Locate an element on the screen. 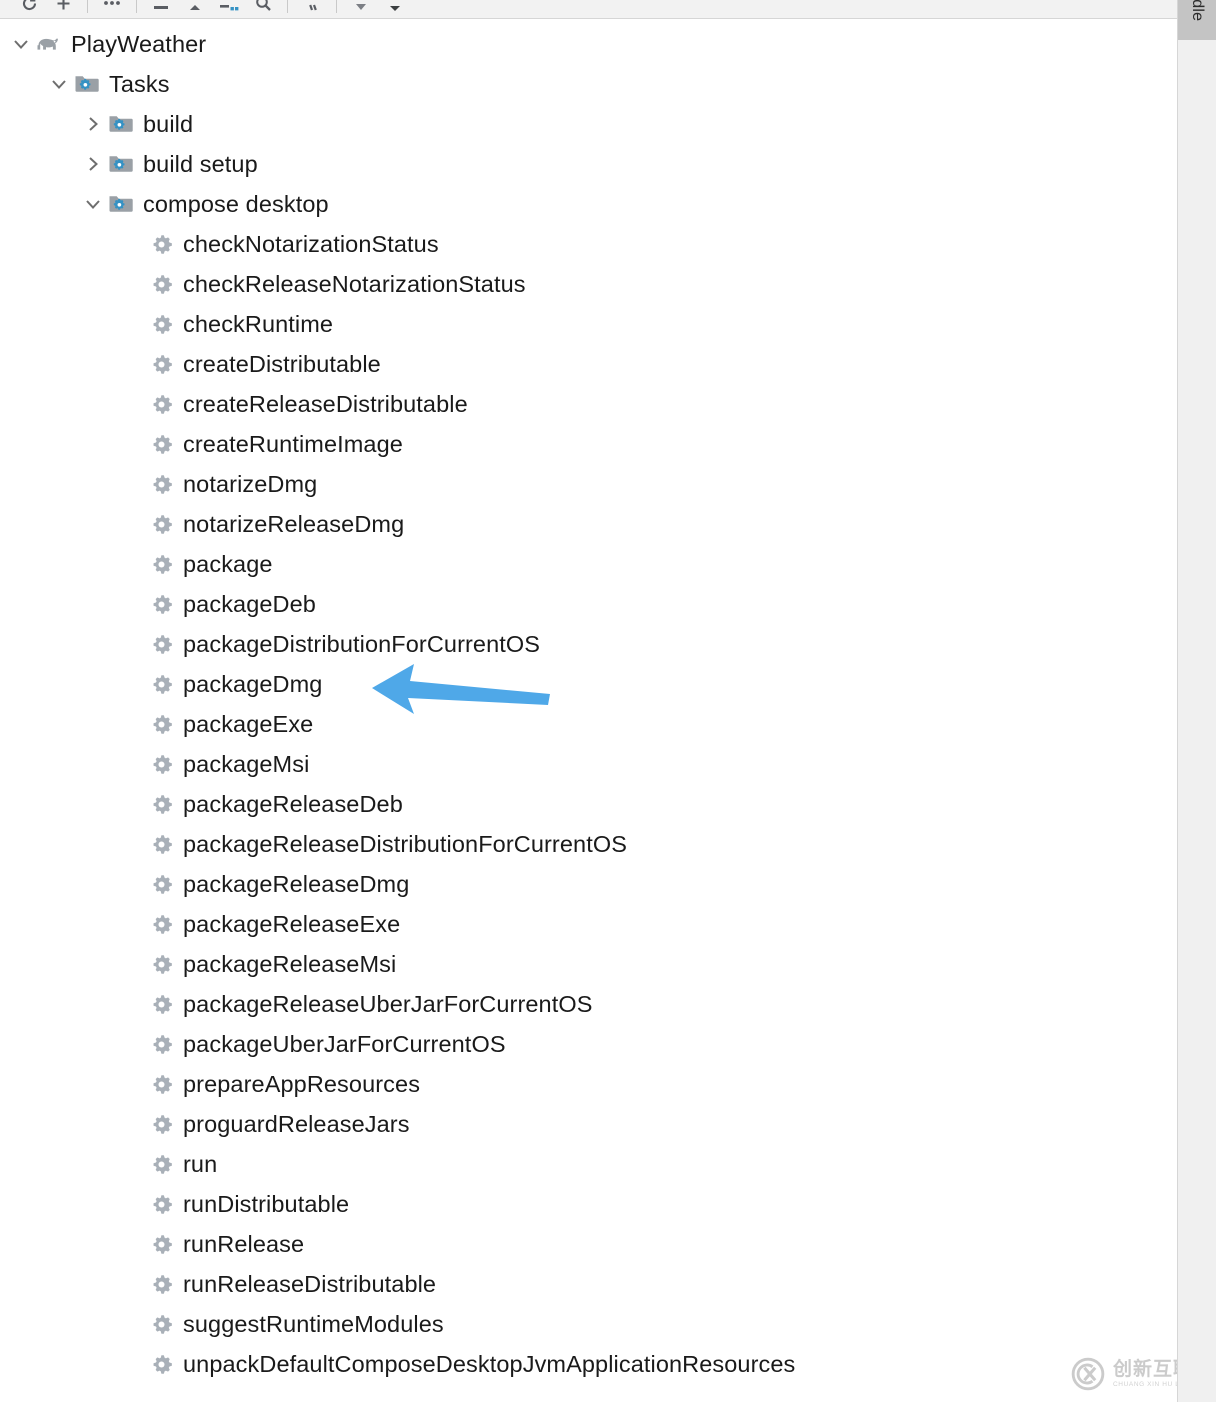 The width and height of the screenshot is (1216, 1402). tree-row: checkRuntime is located at coordinates (588, 324).